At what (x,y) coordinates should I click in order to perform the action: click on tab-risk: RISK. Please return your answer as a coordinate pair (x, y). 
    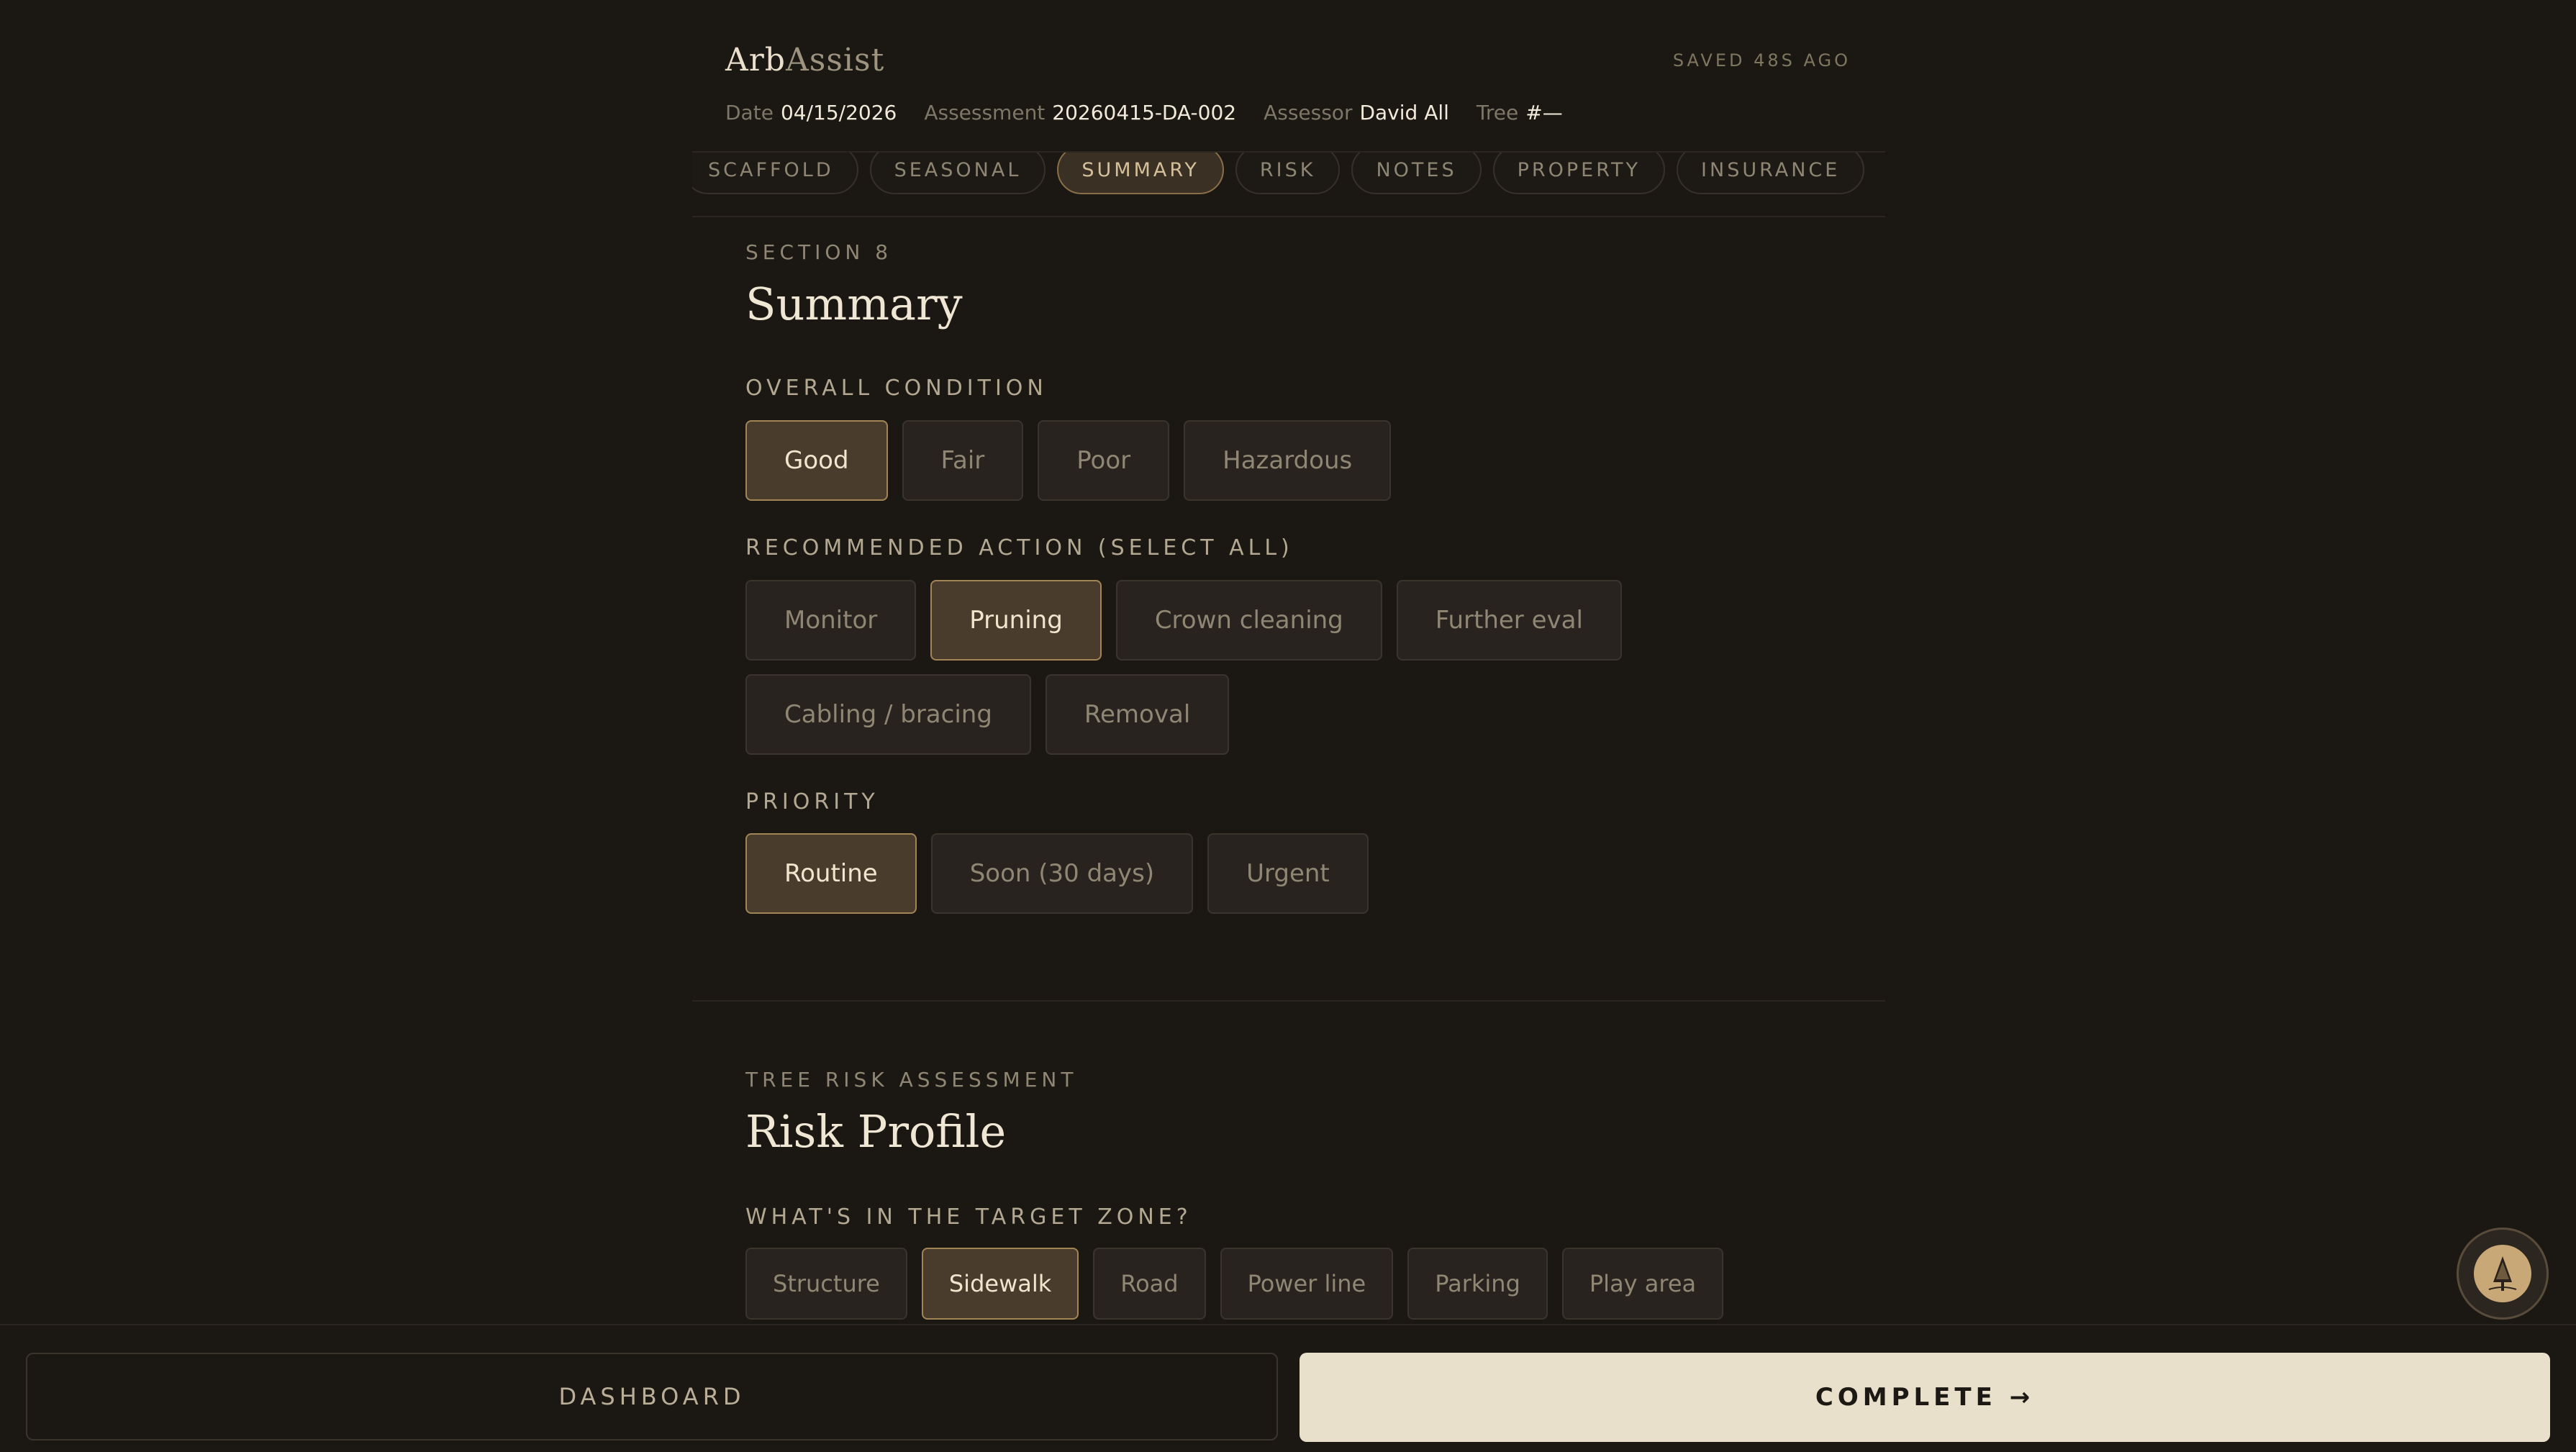
    Looking at the image, I should click on (1288, 173).